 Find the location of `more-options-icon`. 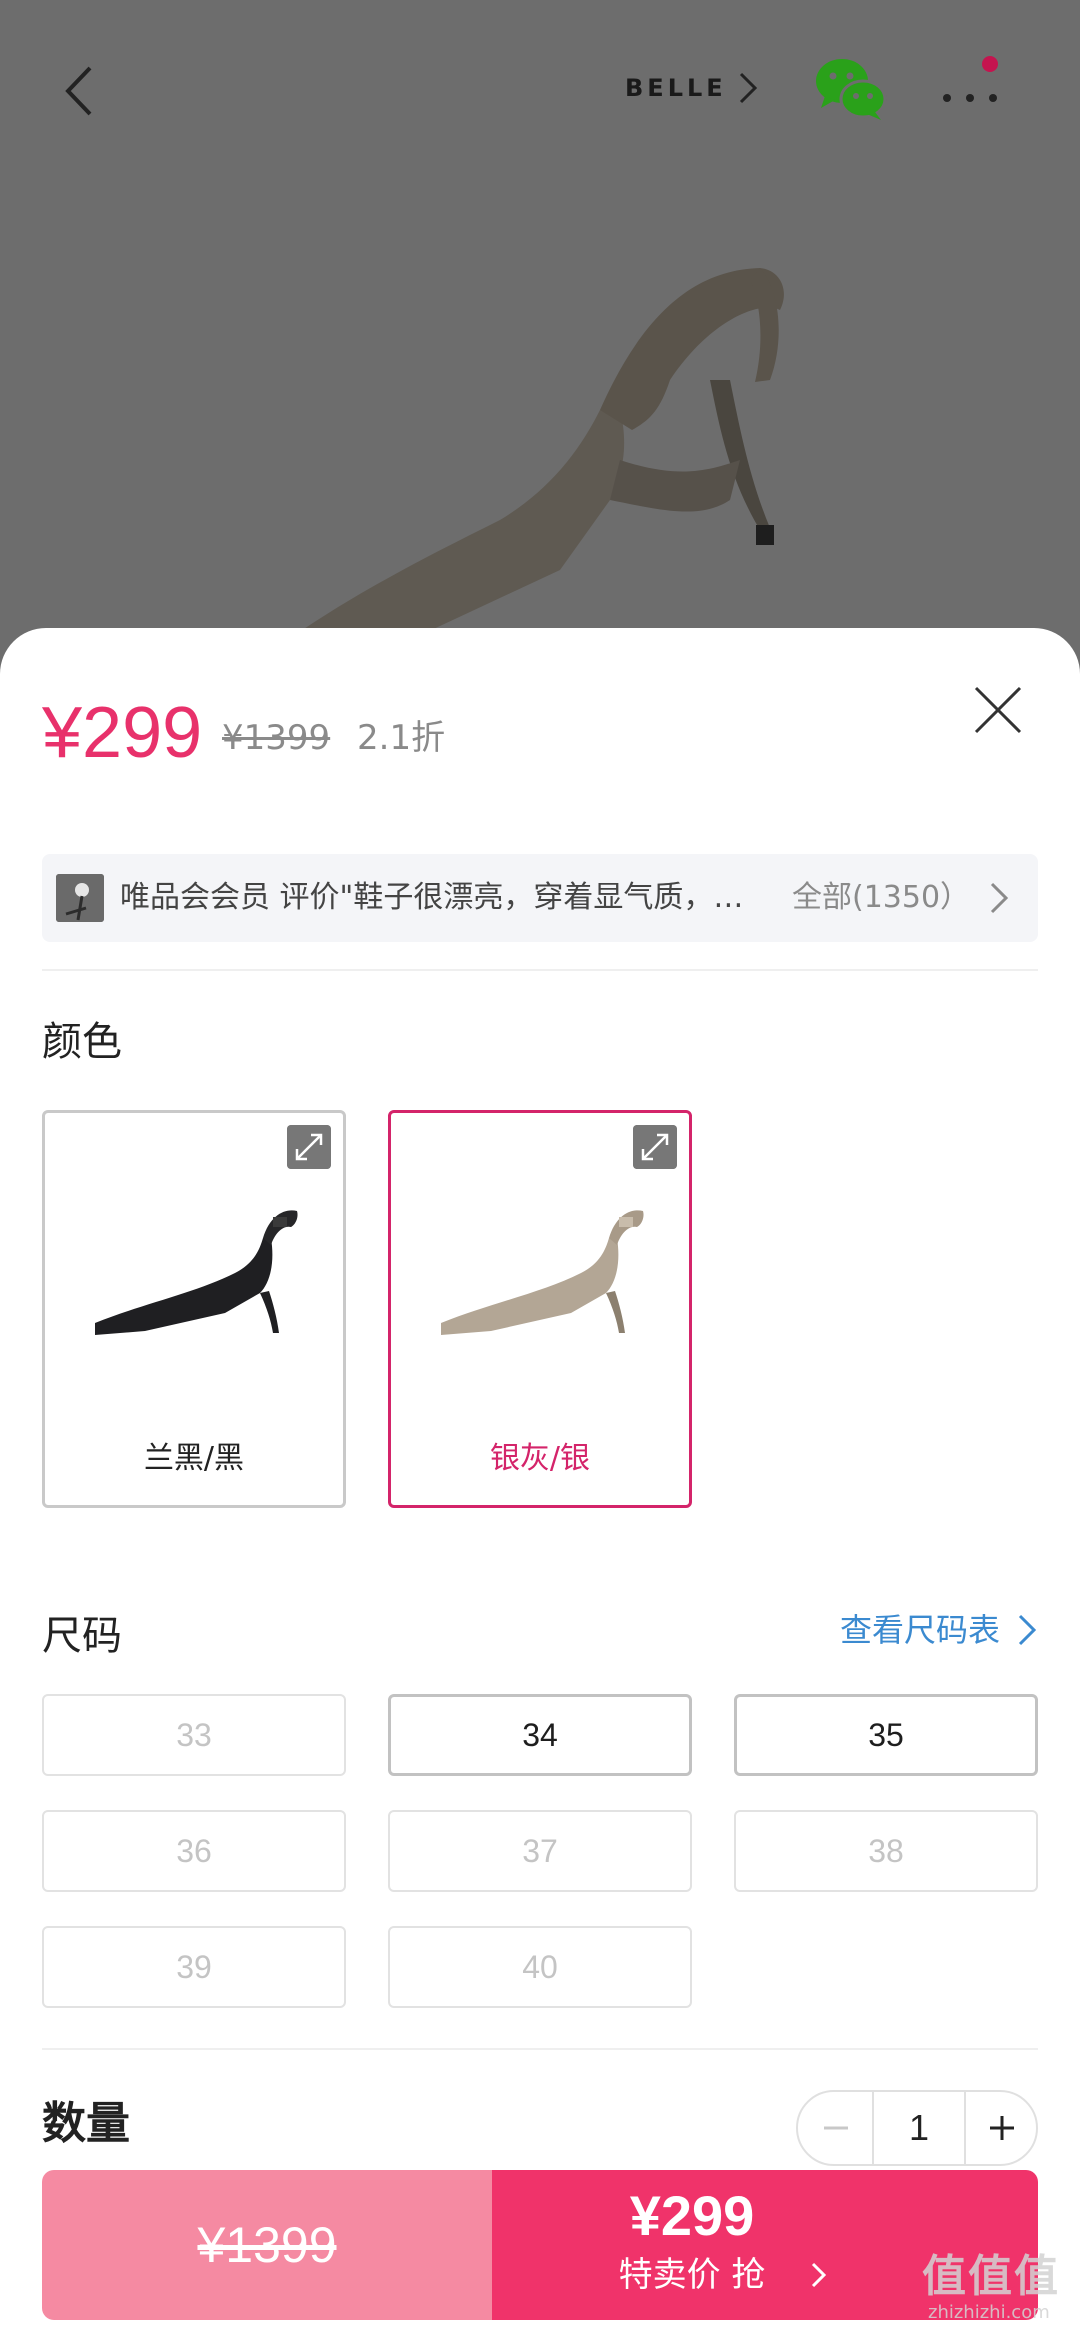

more-options-icon is located at coordinates (970, 93).